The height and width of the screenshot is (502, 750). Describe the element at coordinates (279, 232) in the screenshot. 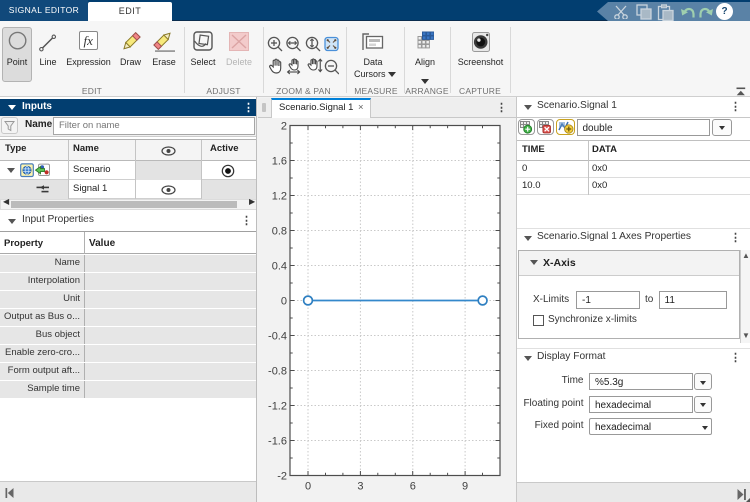

I see `svg-text: 0.8` at that location.